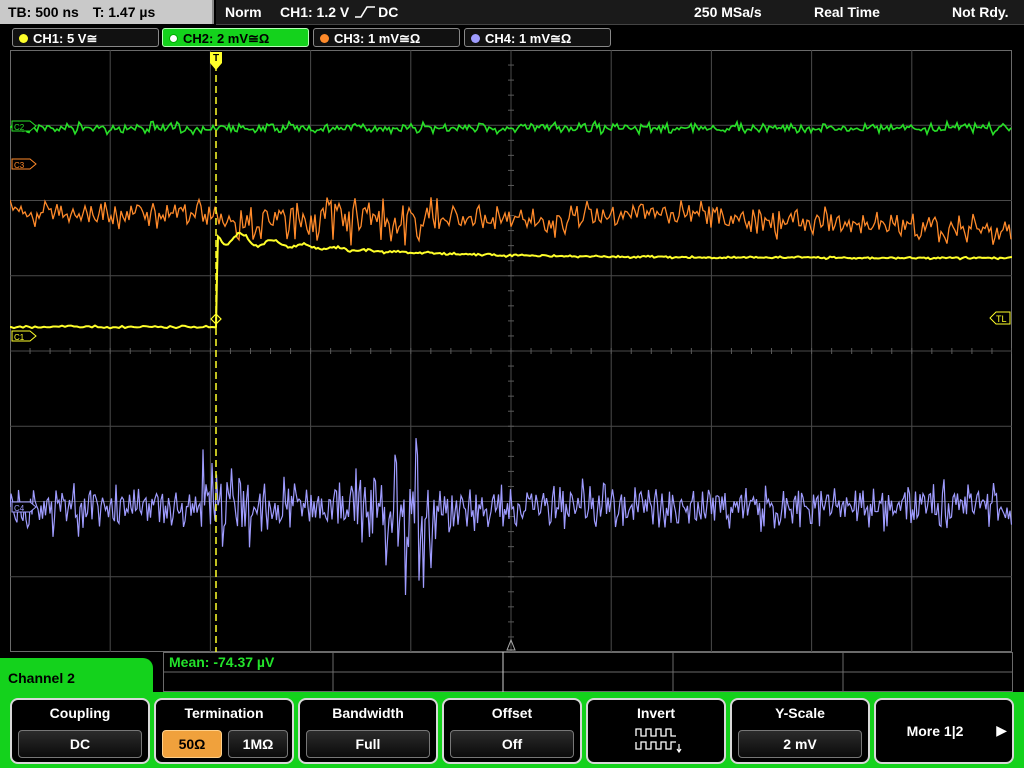 The height and width of the screenshot is (768, 1024). Describe the element at coordinates (243, 12) in the screenshot. I see `trigger-mode: Norm` at that location.